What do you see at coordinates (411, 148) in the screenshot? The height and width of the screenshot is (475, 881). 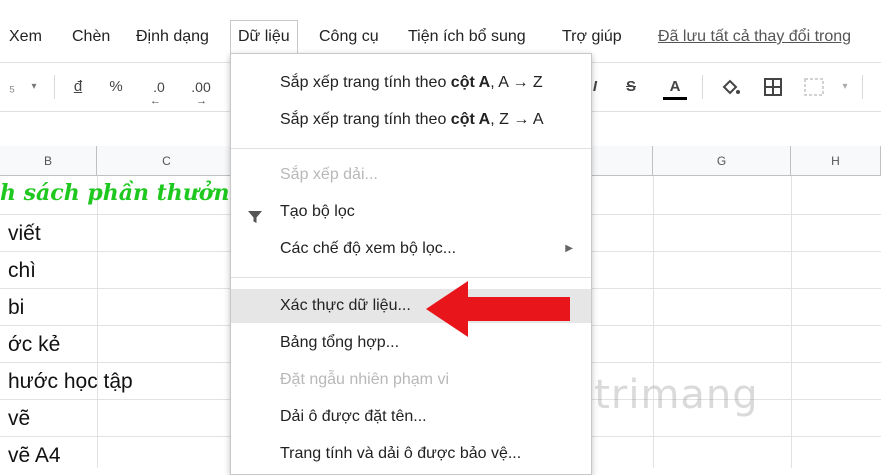 I see `menu-separator` at bounding box center [411, 148].